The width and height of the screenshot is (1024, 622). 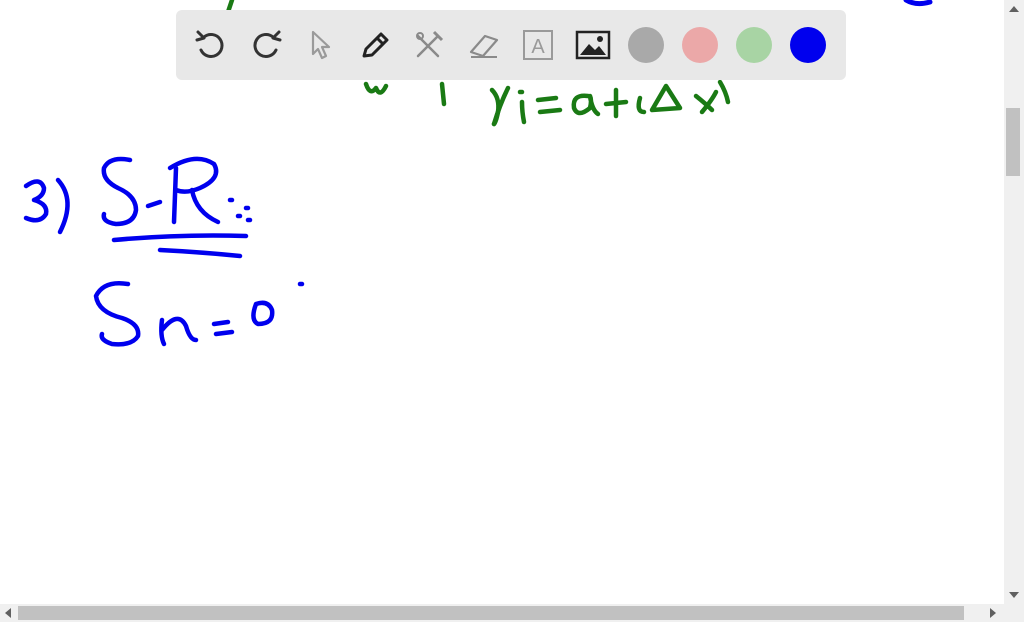 I want to click on color-swatch-gray, so click(x=646, y=45).